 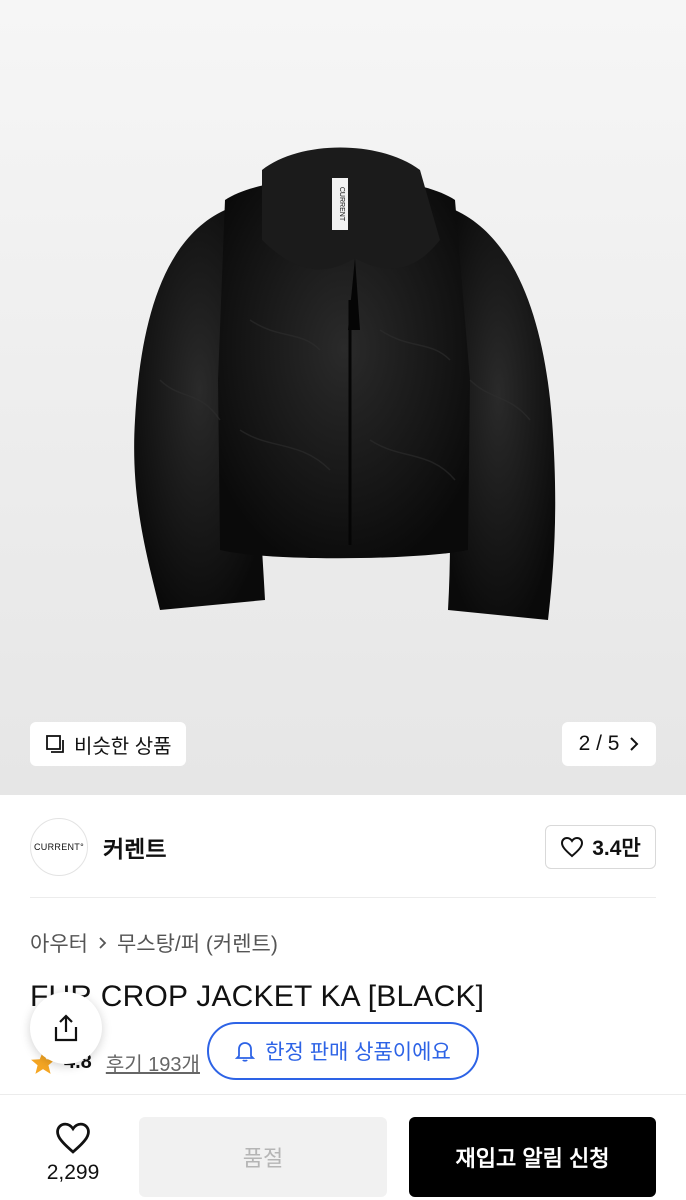 What do you see at coordinates (134, 847) in the screenshot?
I see `brand-name: 커렌트` at bounding box center [134, 847].